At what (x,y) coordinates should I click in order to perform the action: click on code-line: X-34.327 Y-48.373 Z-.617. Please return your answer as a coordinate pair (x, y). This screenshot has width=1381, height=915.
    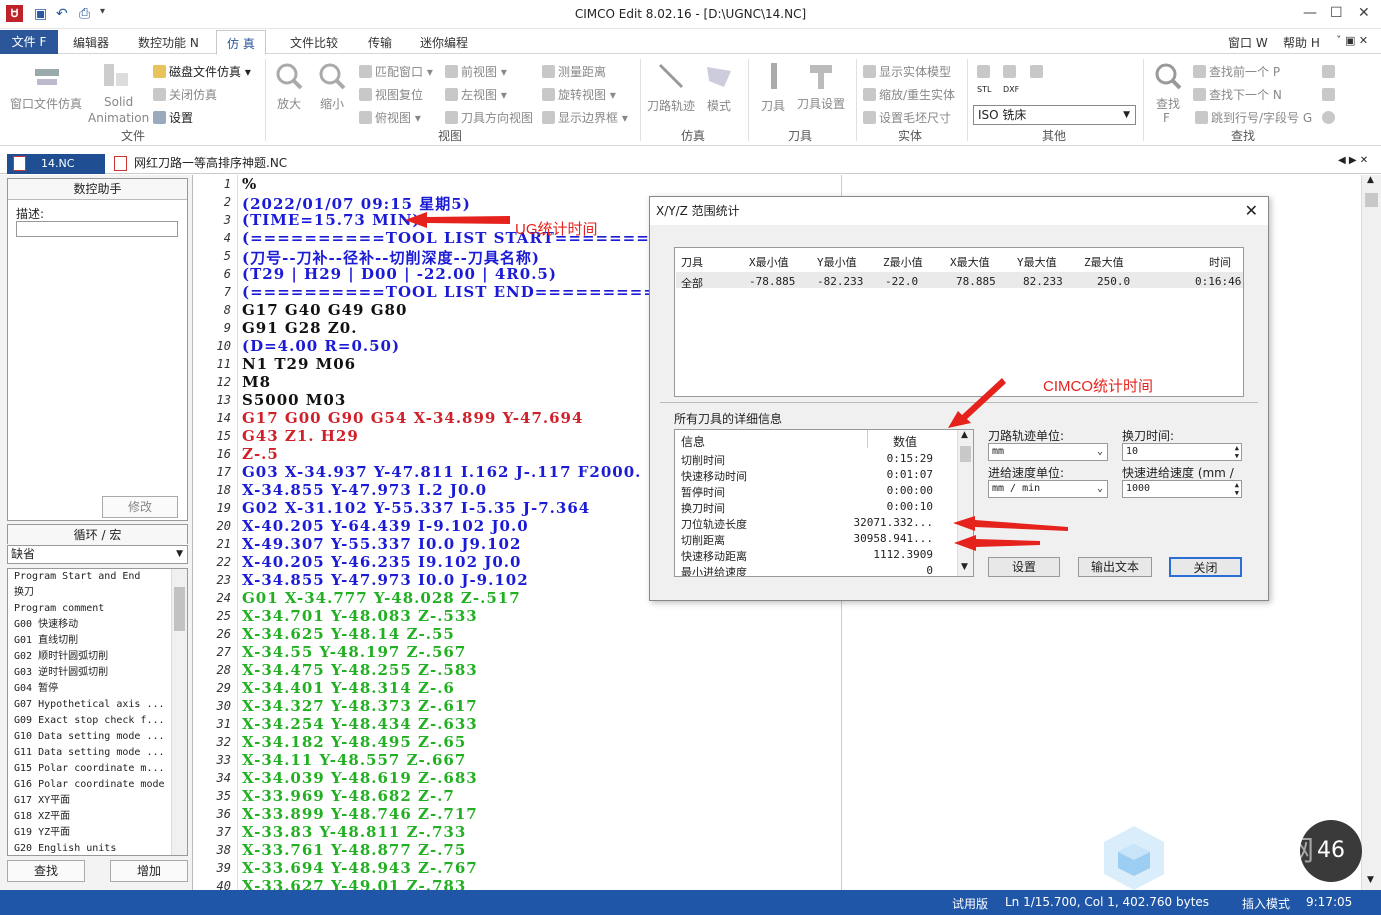
    Looking at the image, I should click on (360, 706).